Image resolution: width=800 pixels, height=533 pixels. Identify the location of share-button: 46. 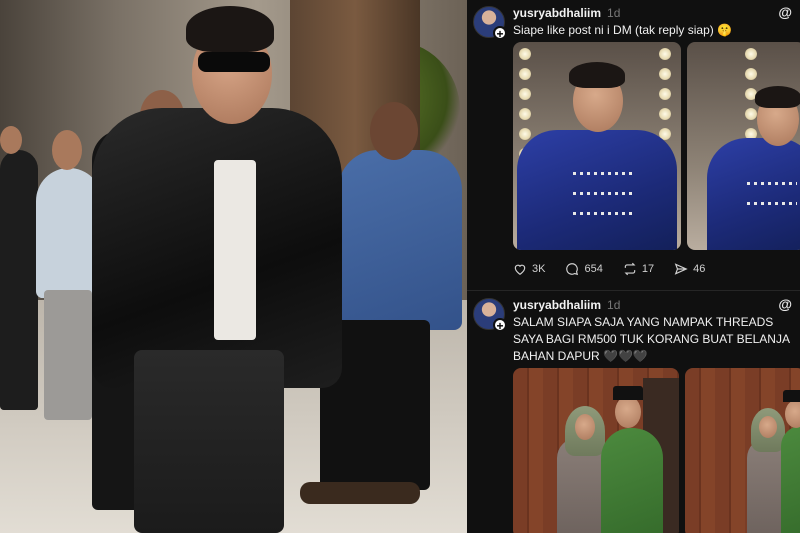
(689, 269).